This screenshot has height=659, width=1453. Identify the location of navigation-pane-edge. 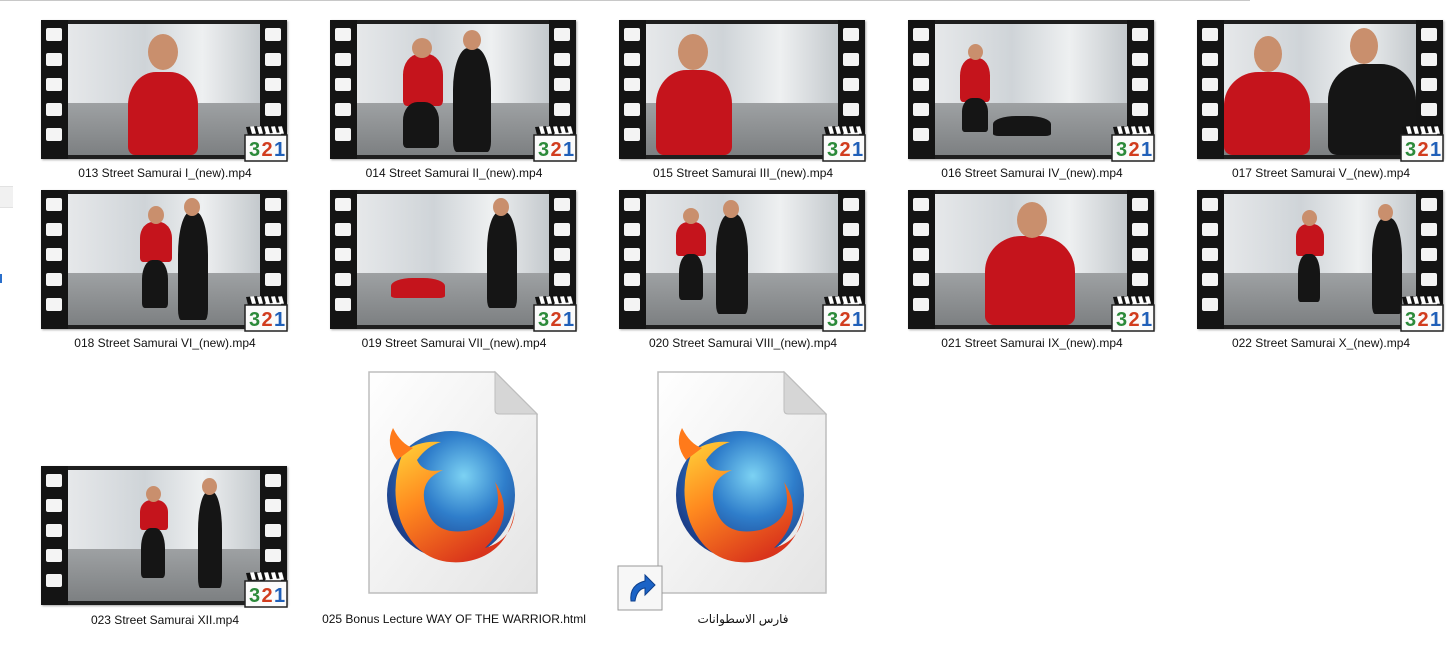
(6, 197).